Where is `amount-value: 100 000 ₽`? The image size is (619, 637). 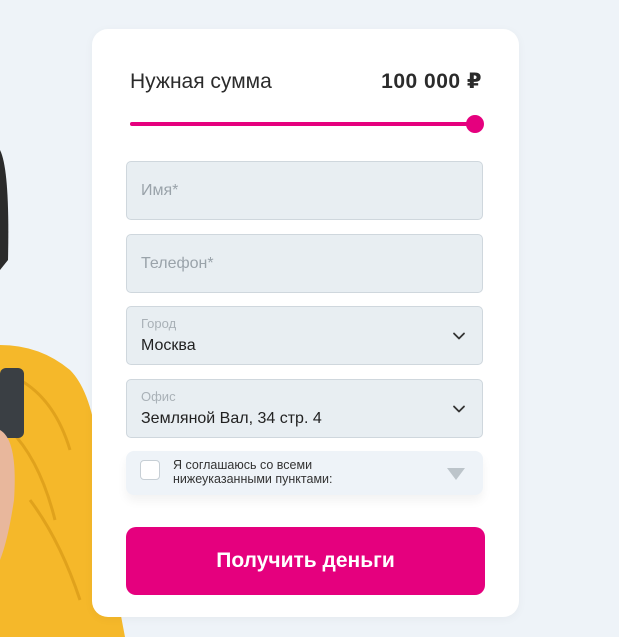 amount-value: 100 000 ₽ is located at coordinates (431, 81).